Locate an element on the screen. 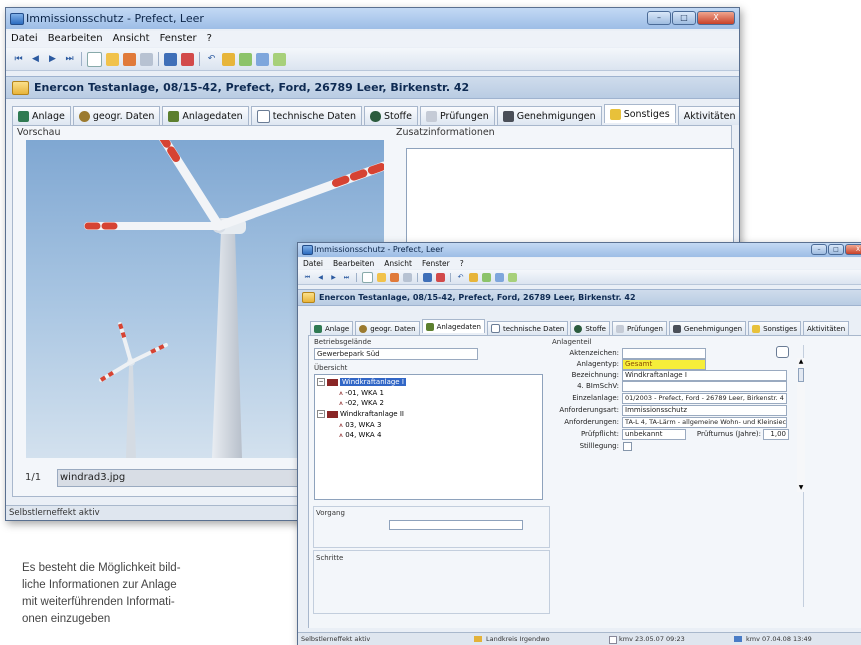 The width and height of the screenshot is (861, 645). created-icon is located at coordinates (613, 640).